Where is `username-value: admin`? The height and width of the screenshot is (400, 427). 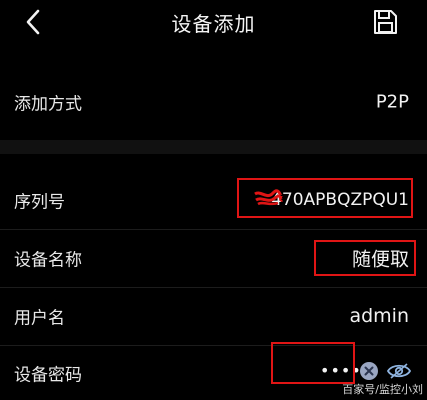
username-value: admin is located at coordinates (379, 316).